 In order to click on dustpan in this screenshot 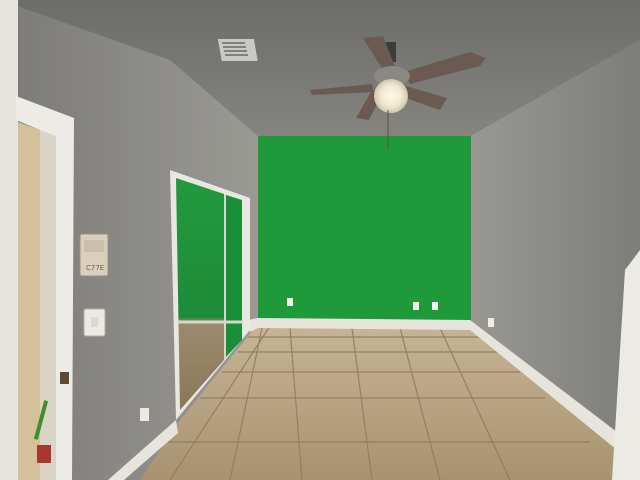, I will do `click(44, 454)`.